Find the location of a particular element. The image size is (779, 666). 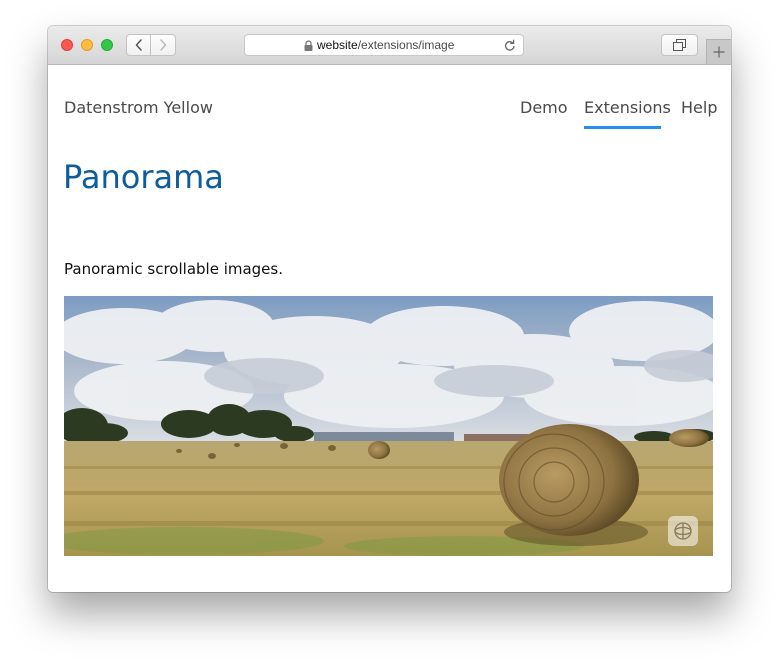

chevron-left-icon is located at coordinates (138, 45).